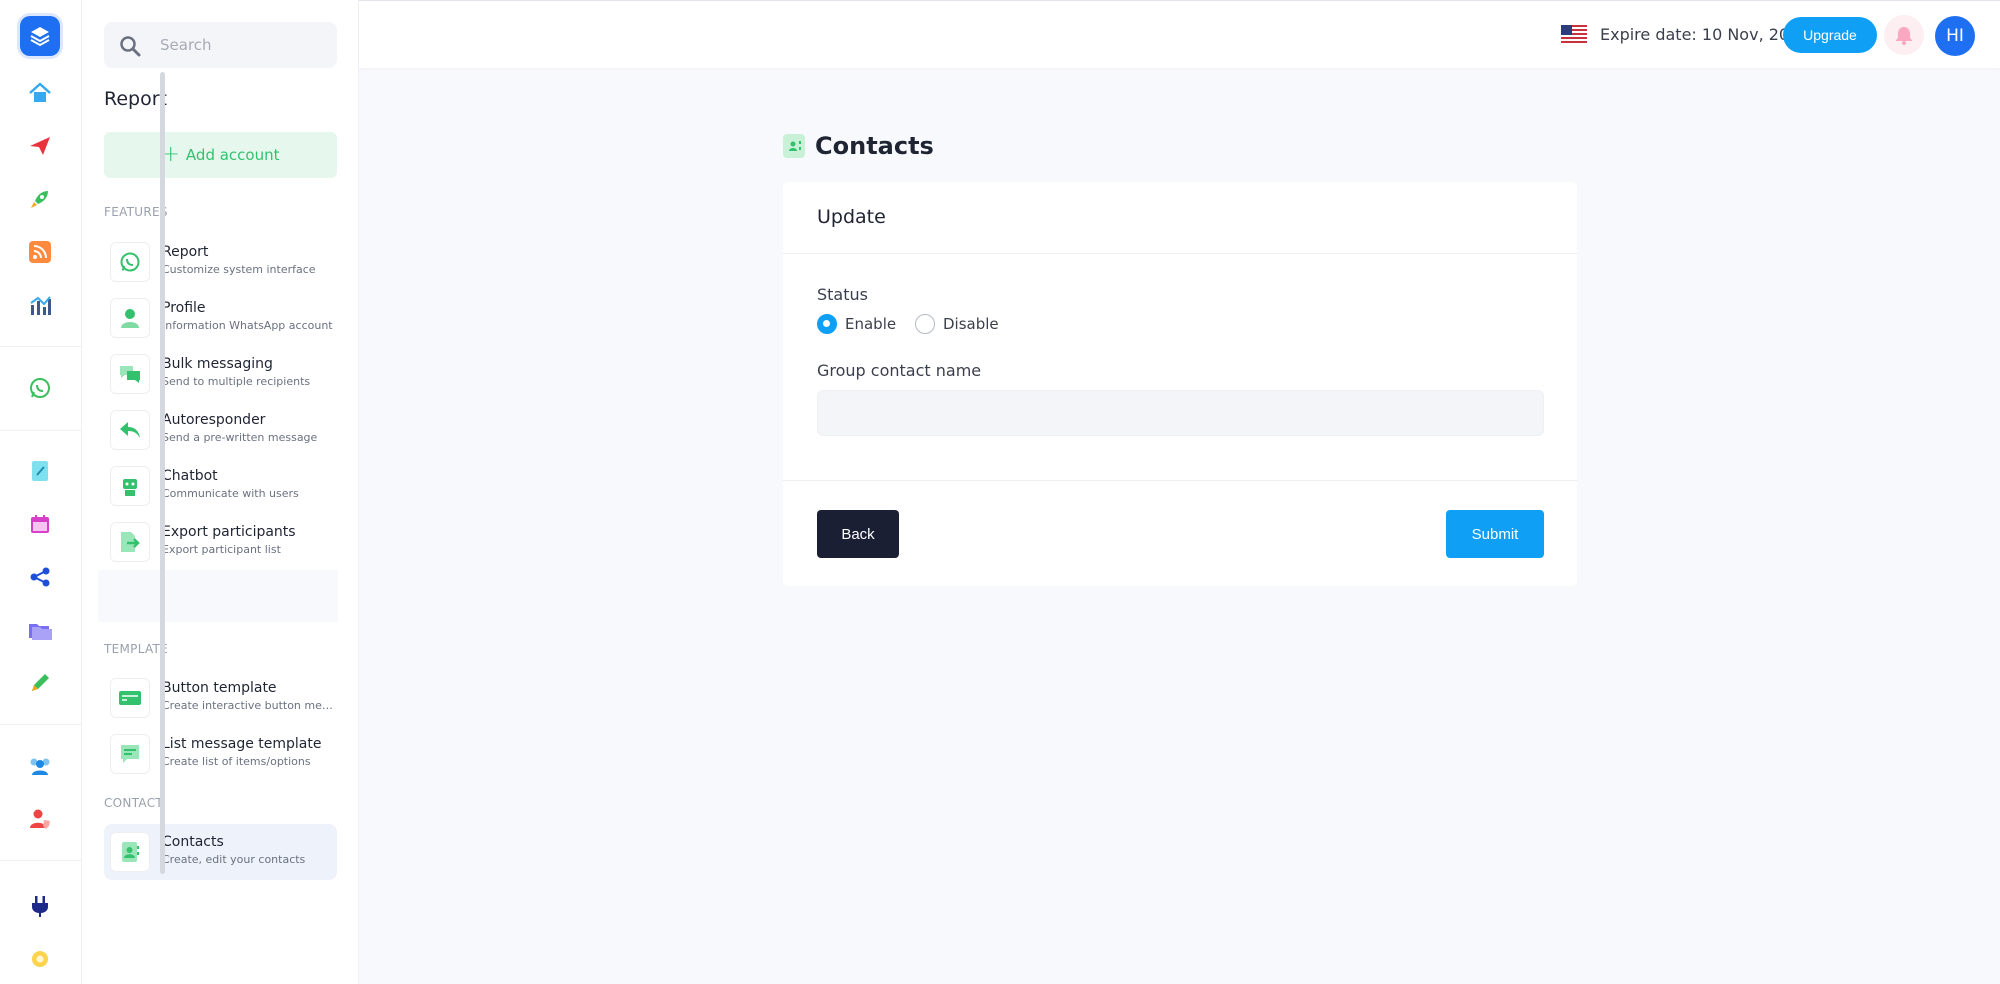  Describe the element at coordinates (136, 212) in the screenshot. I see `section-label-features: FEATURES` at that location.